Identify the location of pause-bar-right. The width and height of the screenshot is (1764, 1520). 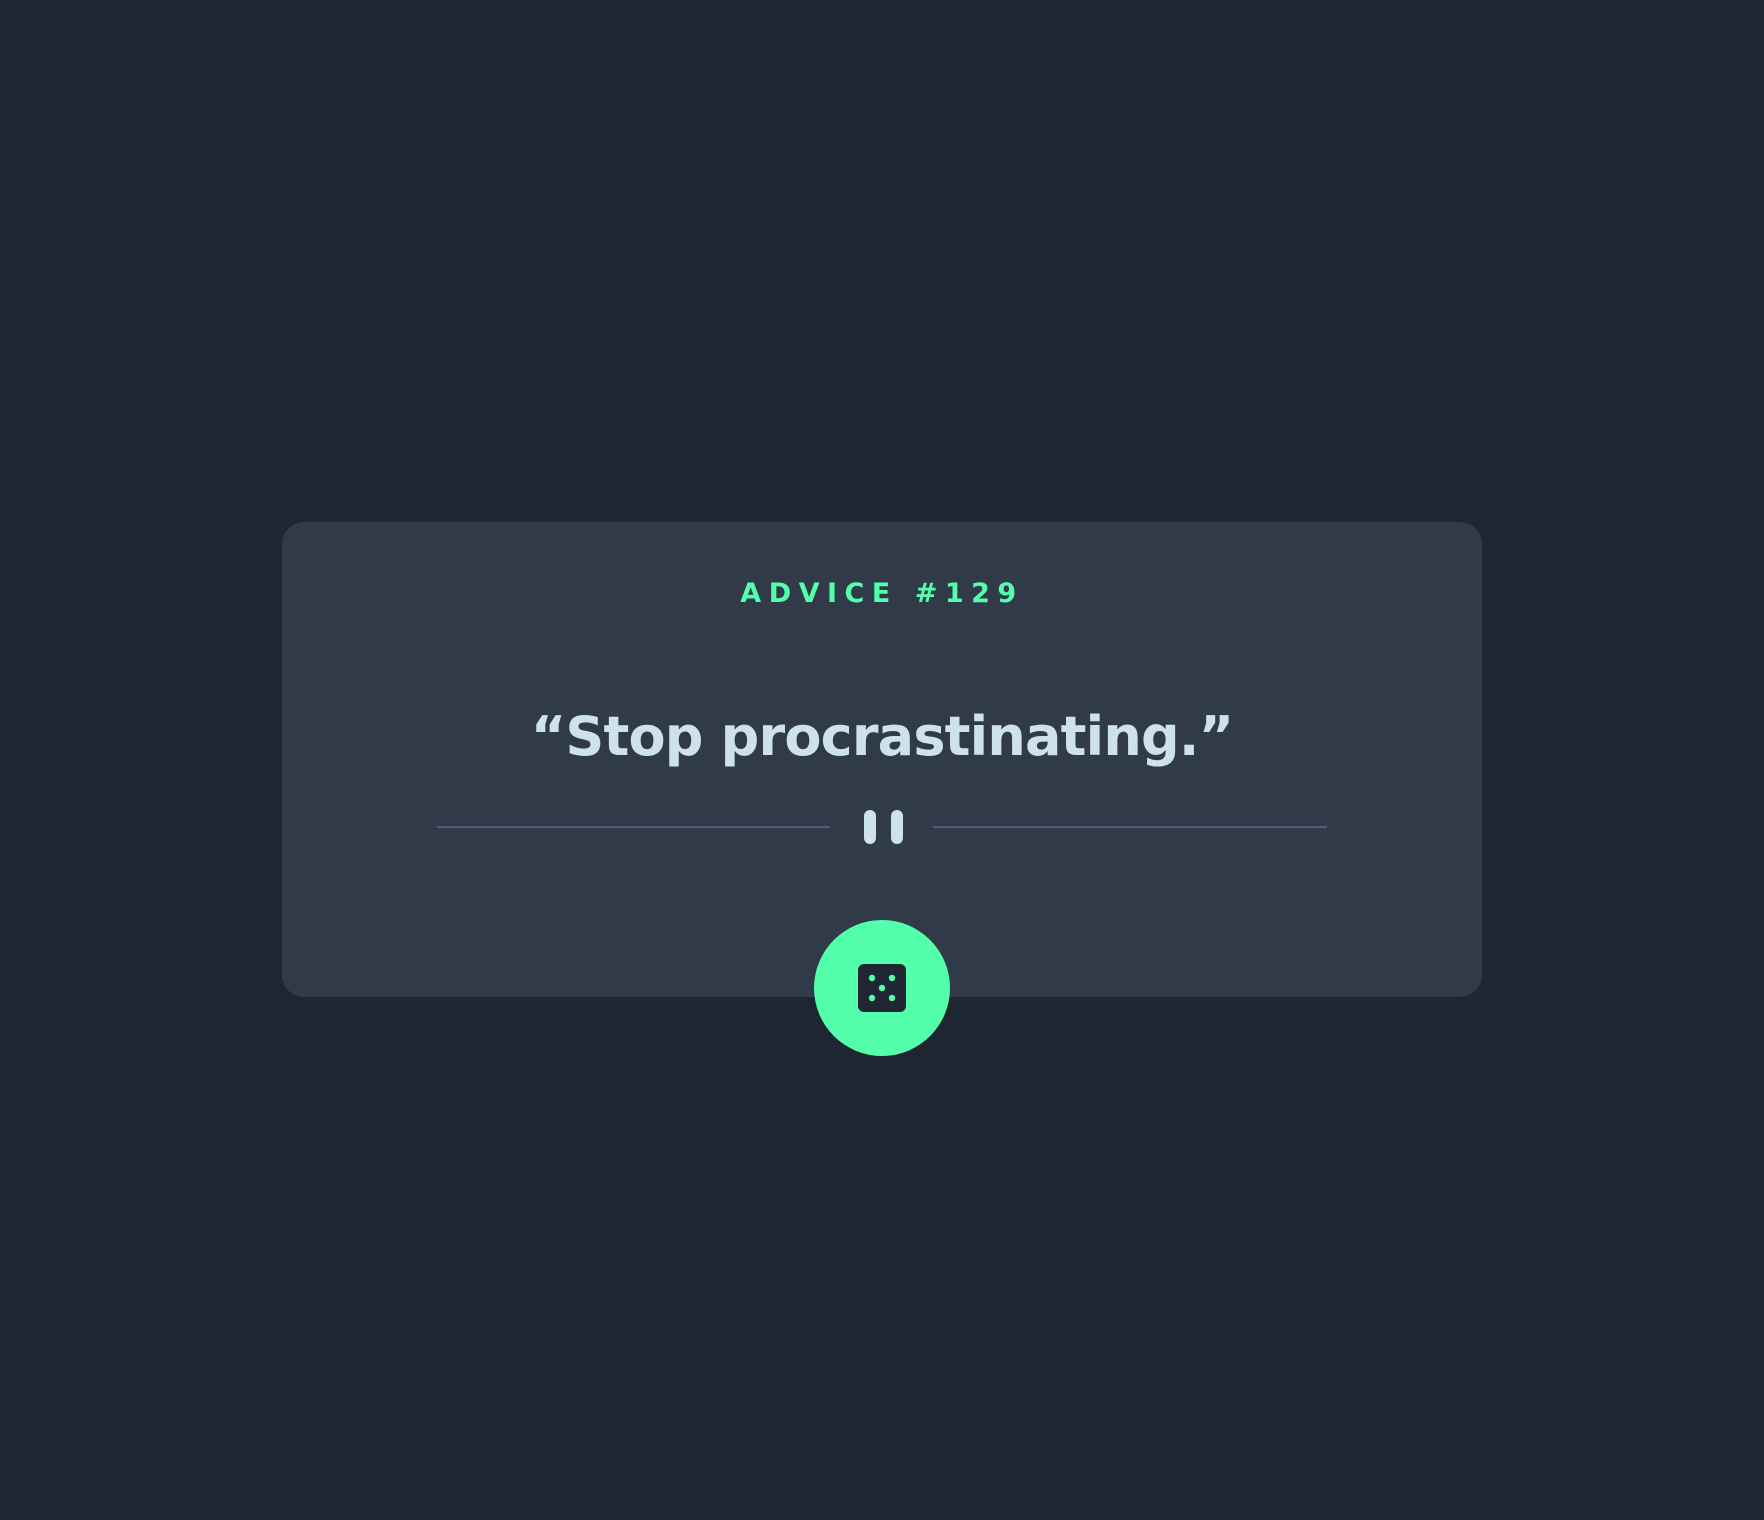
(897, 827).